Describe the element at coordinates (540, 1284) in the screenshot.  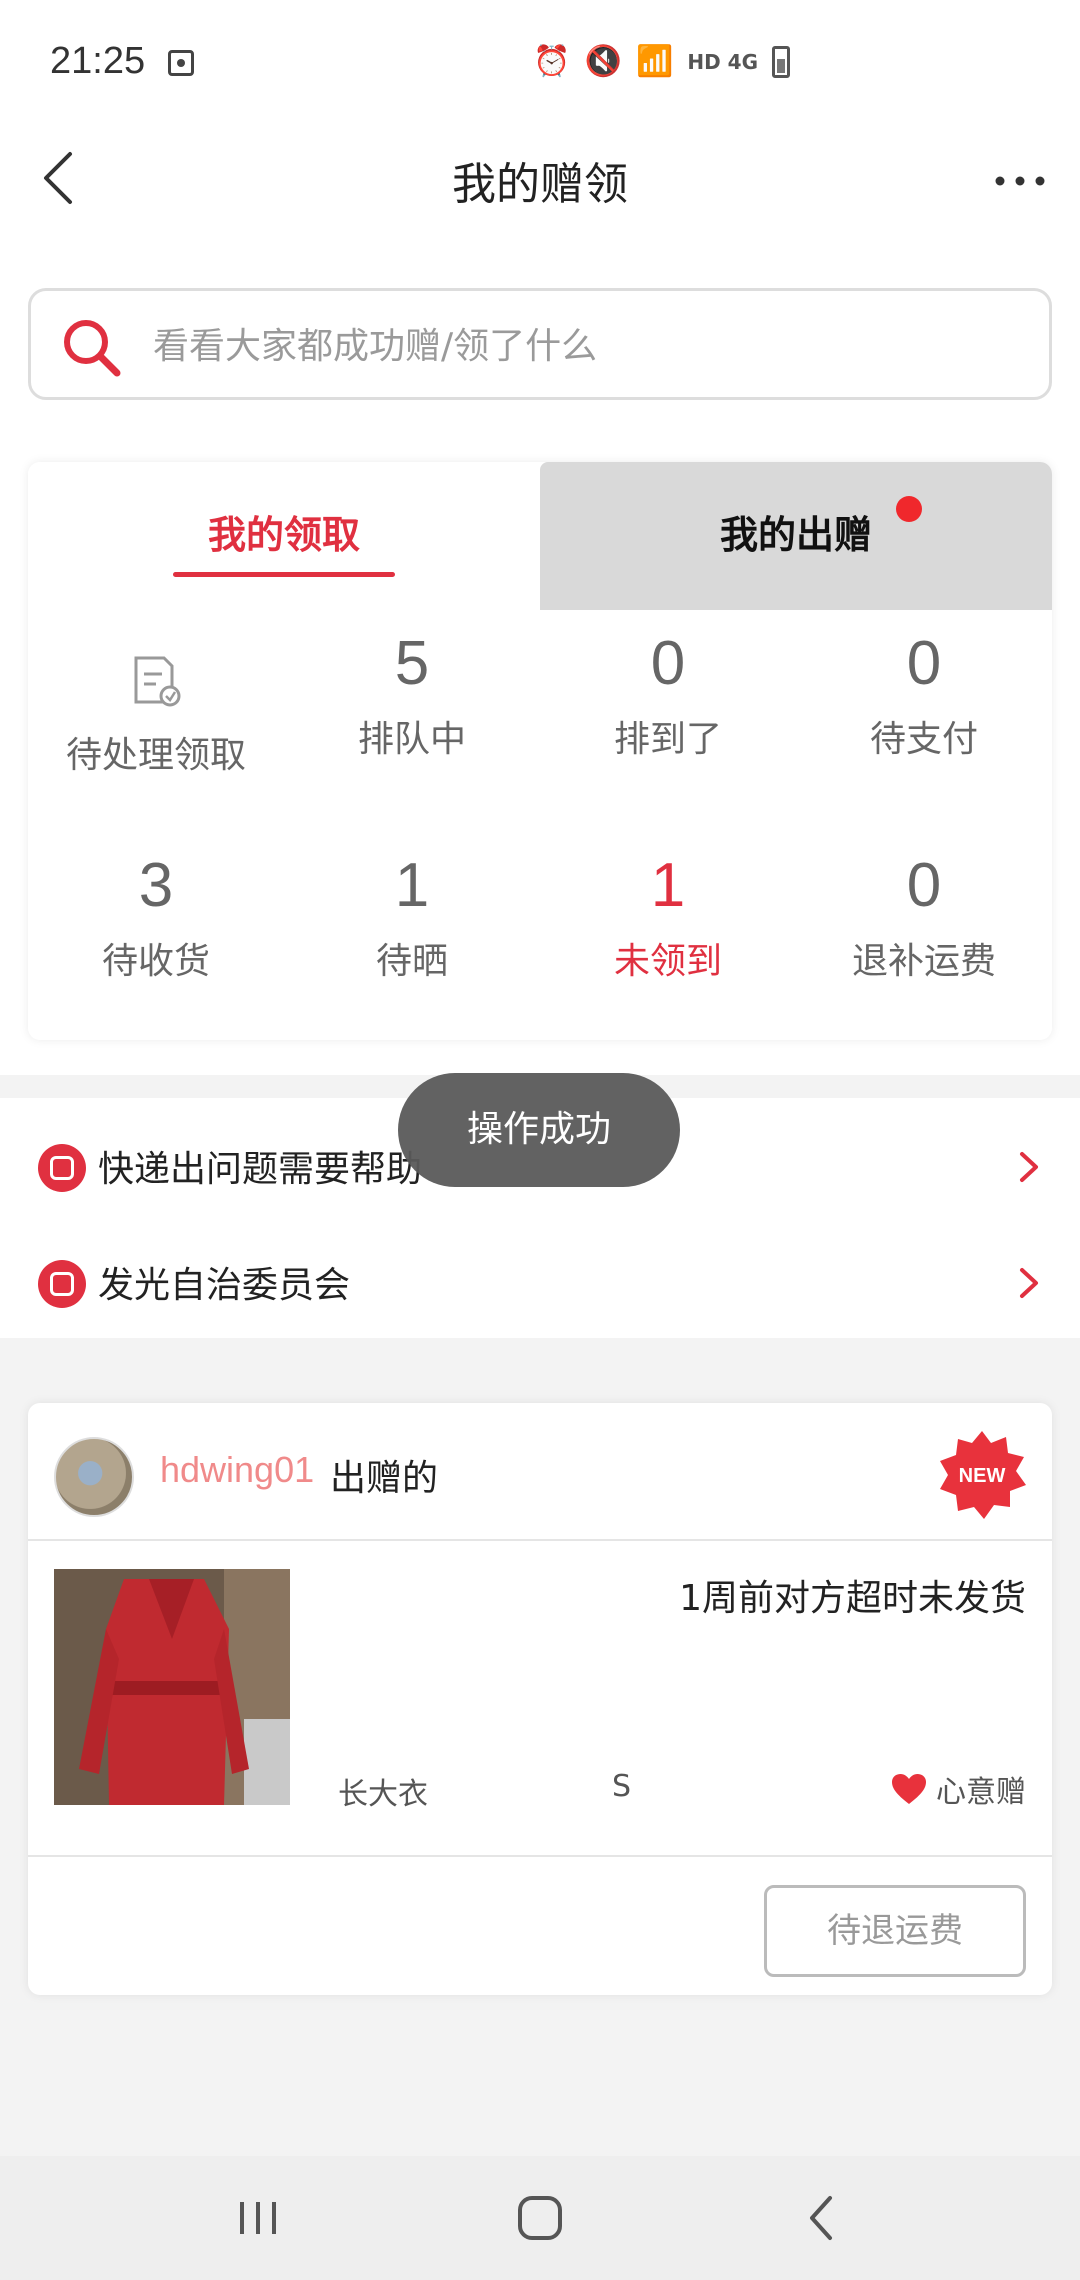
I see `help-link-committee: 发光自治委员会` at that location.